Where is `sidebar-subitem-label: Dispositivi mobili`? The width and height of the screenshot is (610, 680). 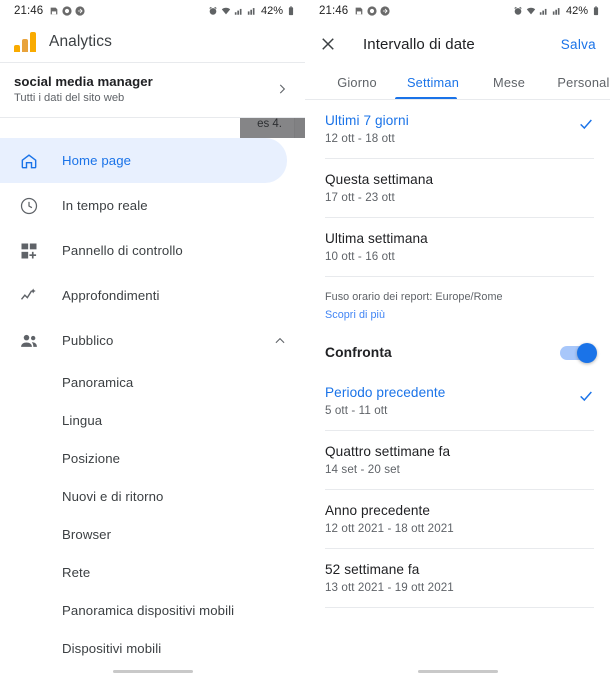
sidebar-subitem-label: Dispositivi mobili is located at coordinates (112, 648).